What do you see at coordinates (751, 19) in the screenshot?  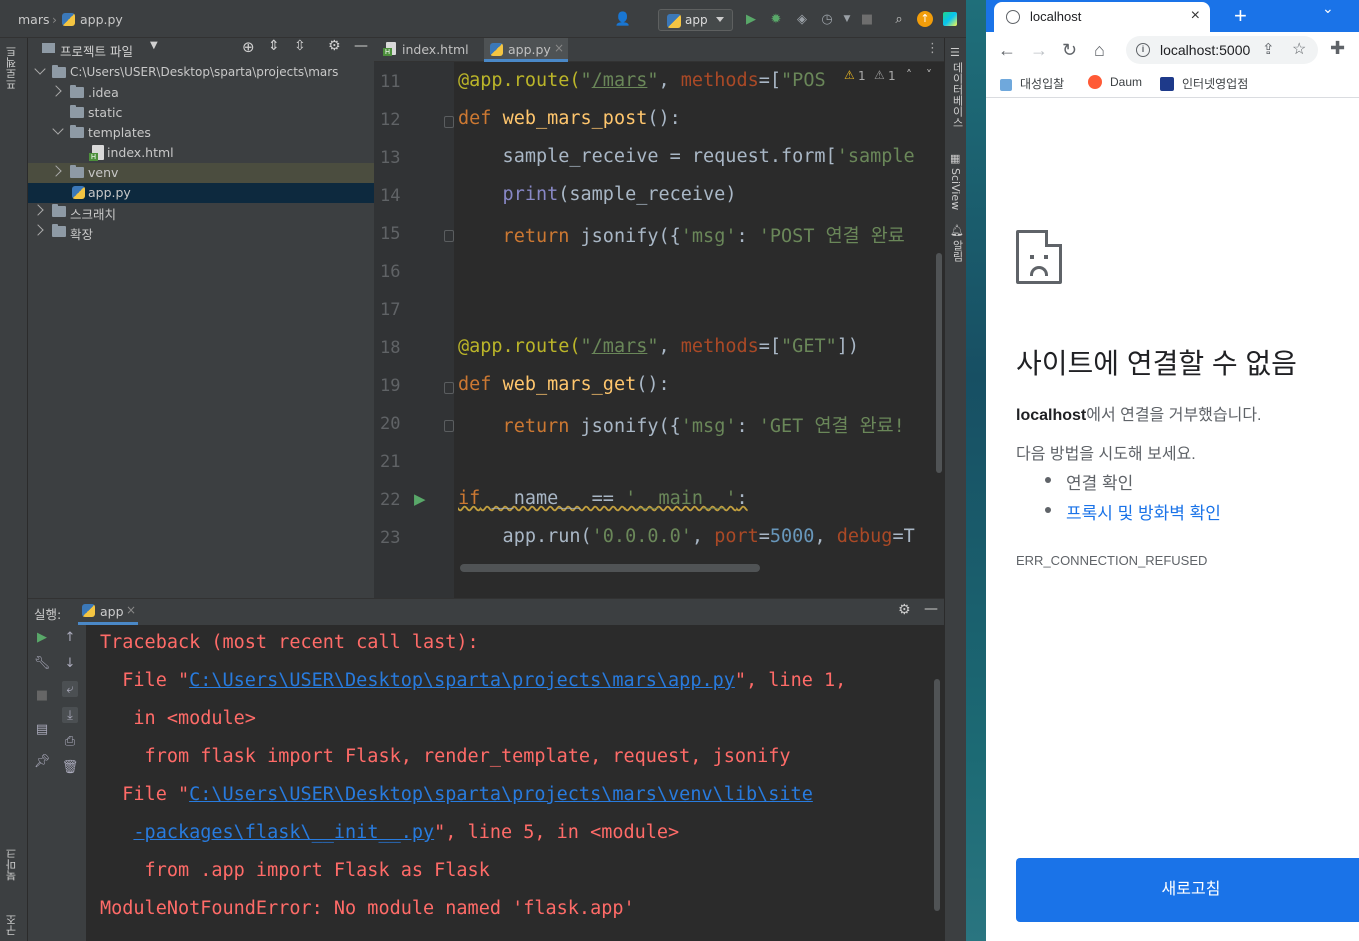 I see `run-icon: ▶` at bounding box center [751, 19].